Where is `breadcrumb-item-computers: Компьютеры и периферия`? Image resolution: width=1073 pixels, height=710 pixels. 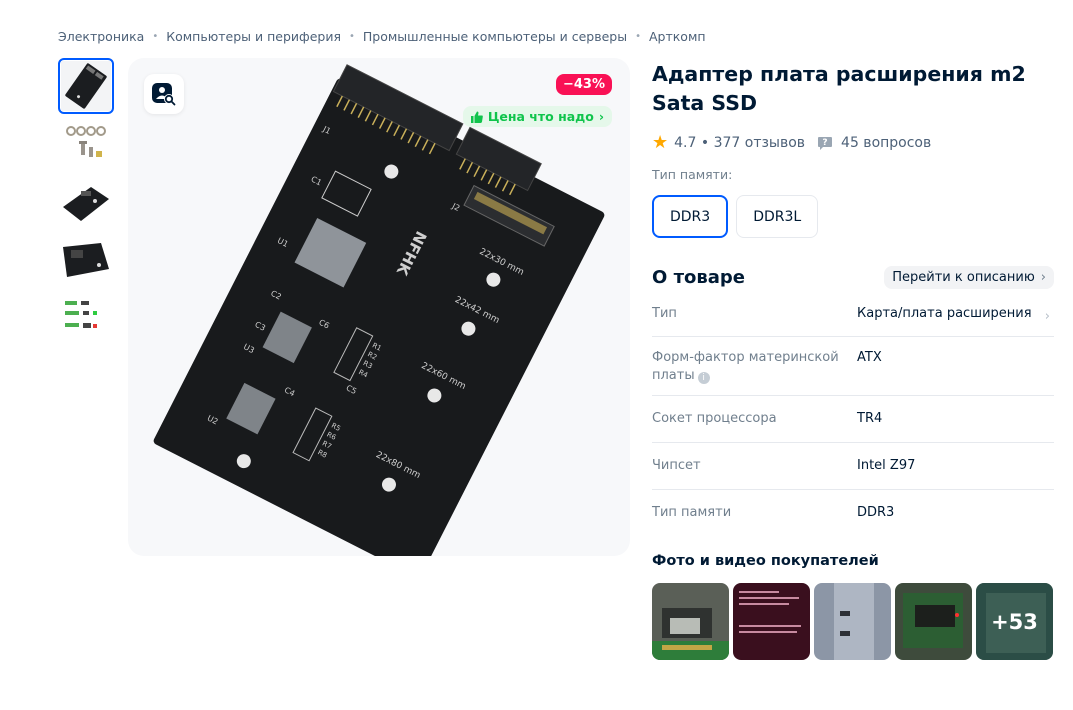
breadcrumb-item-computers: Компьютеры и периферия is located at coordinates (253, 36).